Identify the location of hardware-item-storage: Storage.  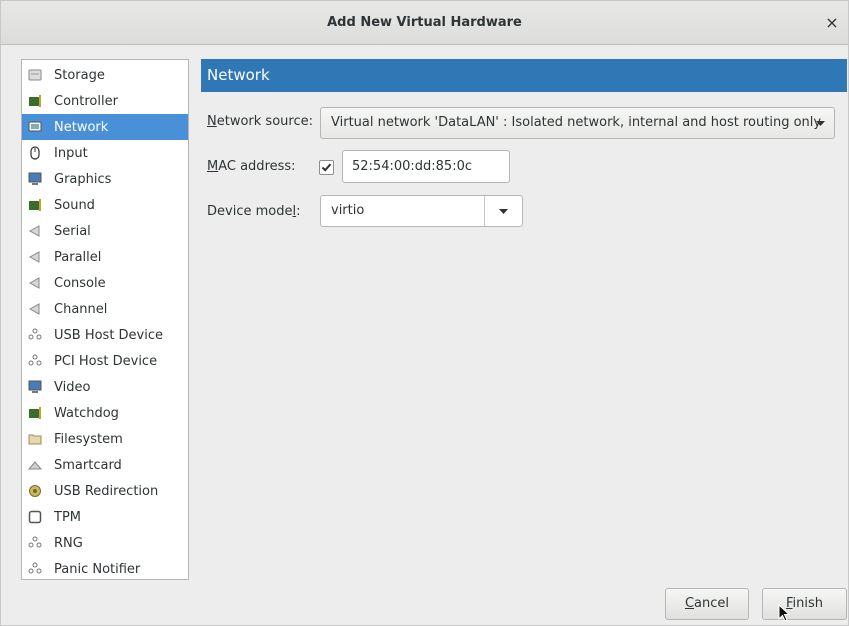
(105, 75).